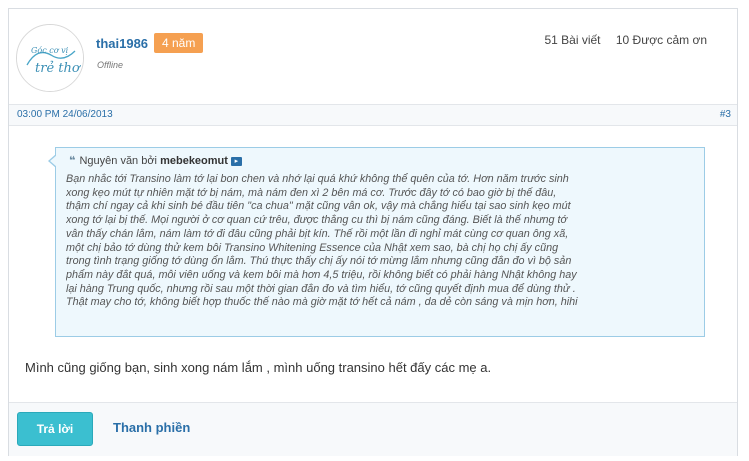 The image size is (749, 461). I want to click on username: thai1986, so click(122, 43).